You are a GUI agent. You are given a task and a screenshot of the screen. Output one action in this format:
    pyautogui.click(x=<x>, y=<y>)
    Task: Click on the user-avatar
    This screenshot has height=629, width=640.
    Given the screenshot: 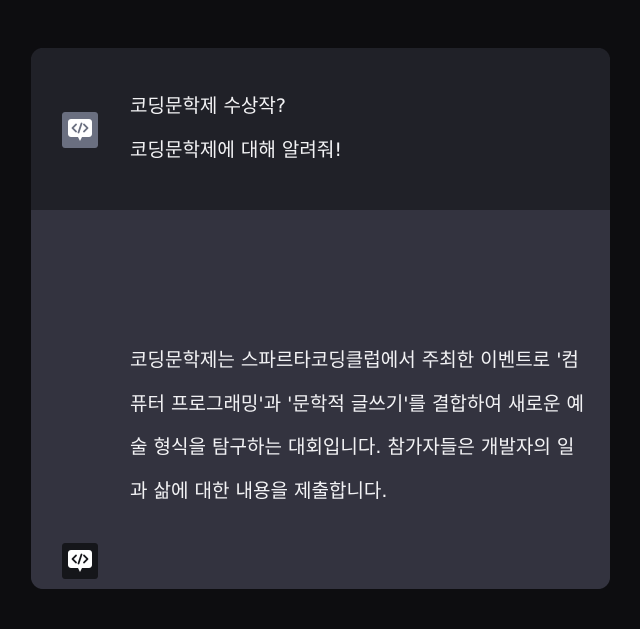 What is the action you would take?
    pyautogui.click(x=80, y=130)
    